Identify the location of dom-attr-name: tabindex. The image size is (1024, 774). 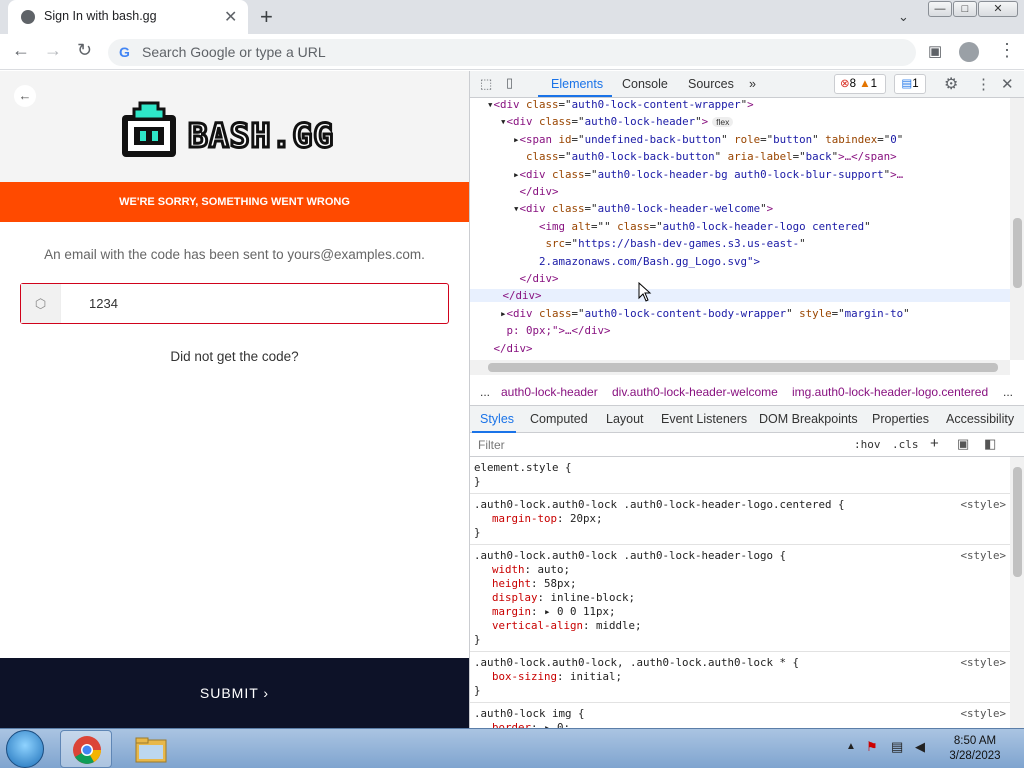
(851, 139).